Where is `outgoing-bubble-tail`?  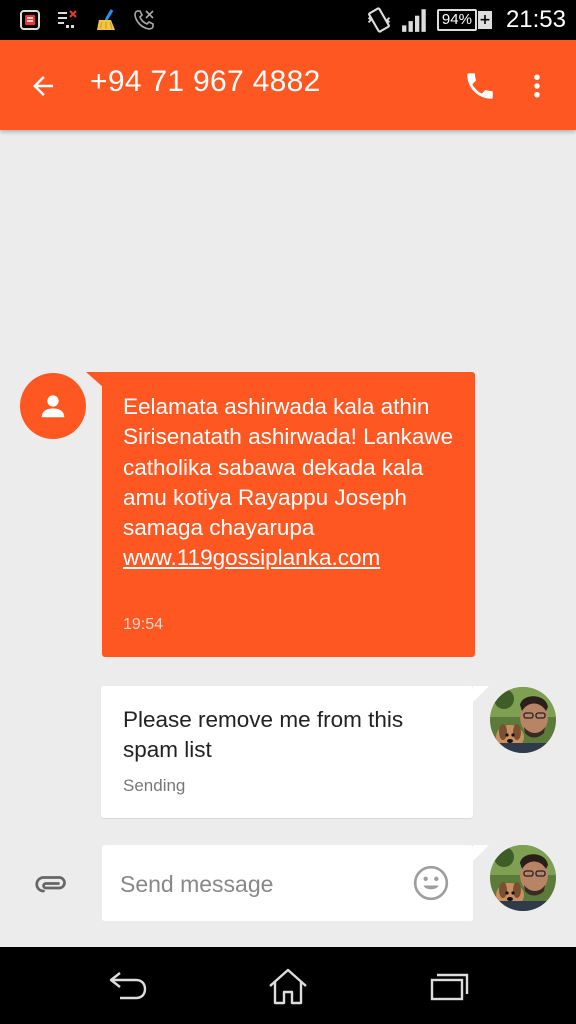 outgoing-bubble-tail is located at coordinates (481, 694).